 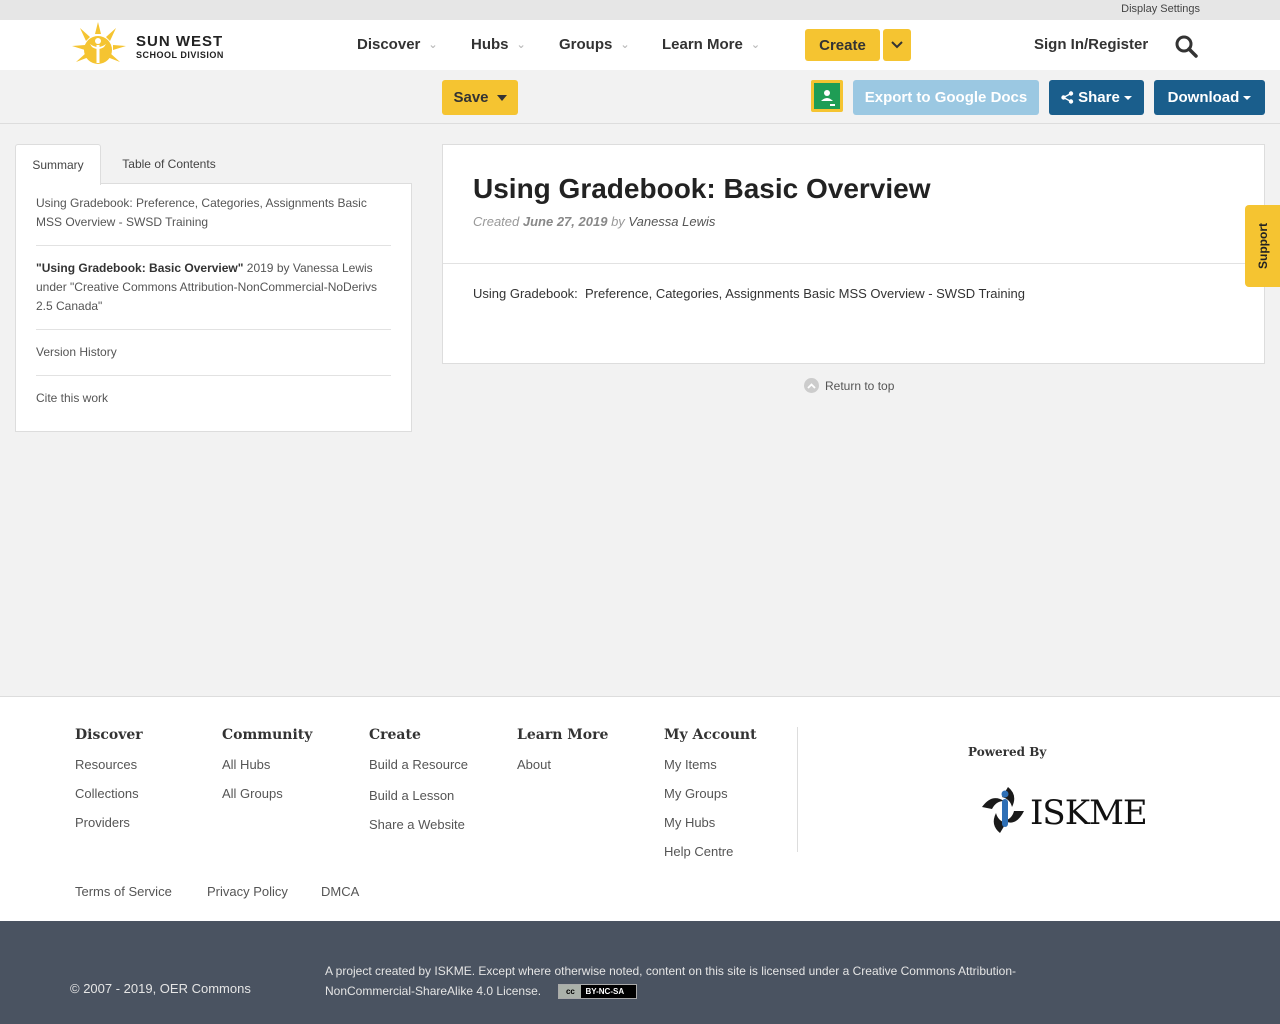 What do you see at coordinates (860, 385) in the screenshot?
I see `return-to-top-label: Return to top` at bounding box center [860, 385].